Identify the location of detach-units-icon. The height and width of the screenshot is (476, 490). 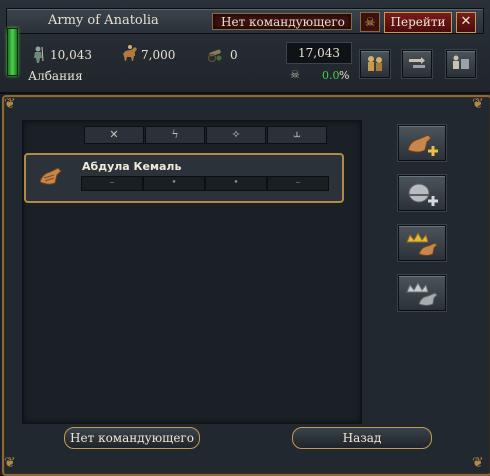
(461, 62).